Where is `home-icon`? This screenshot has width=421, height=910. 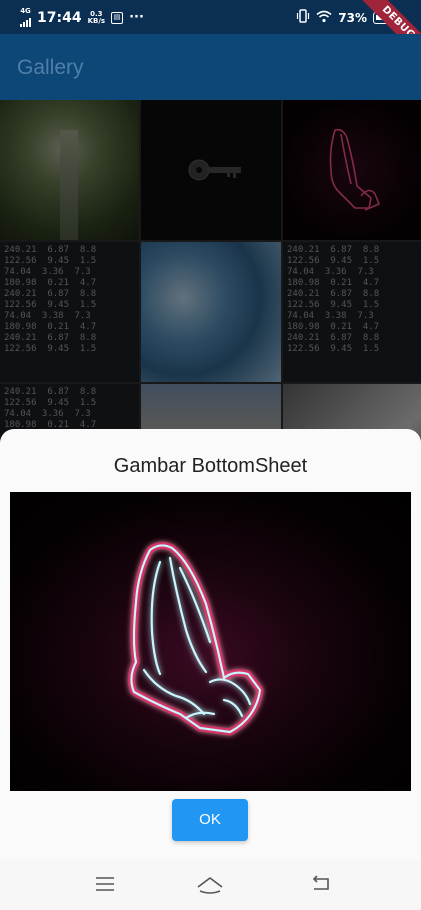 home-icon is located at coordinates (210, 887).